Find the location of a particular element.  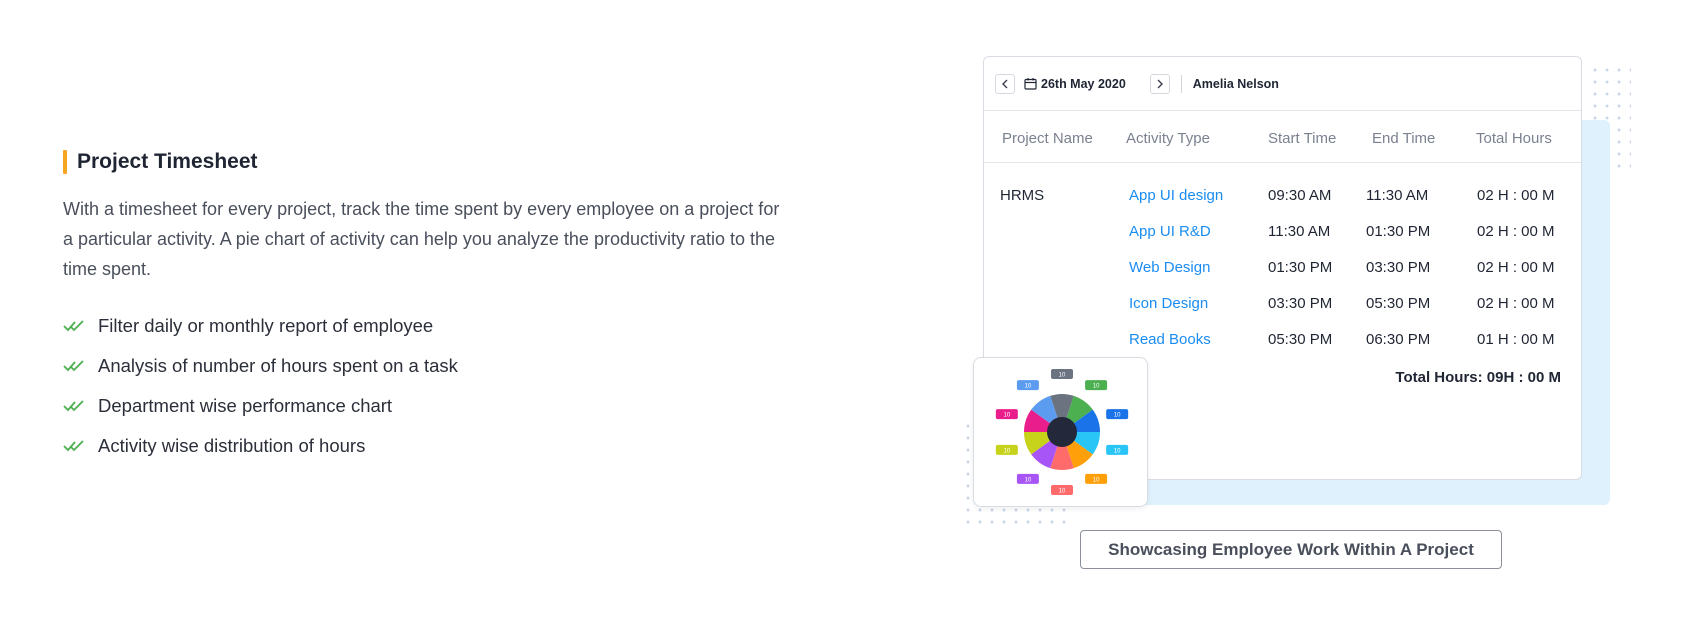

start-time-cell: 03:30 PM is located at coordinates (1300, 303).